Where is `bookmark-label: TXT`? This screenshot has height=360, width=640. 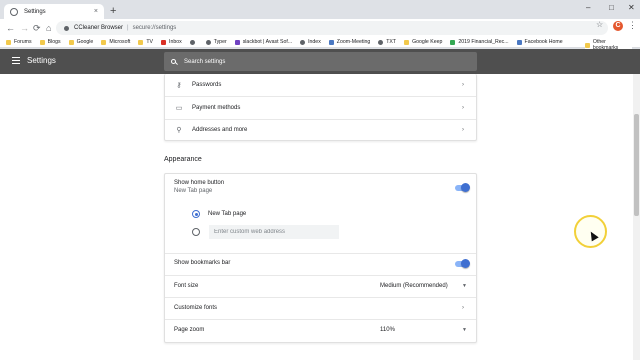 bookmark-label: TXT is located at coordinates (391, 42).